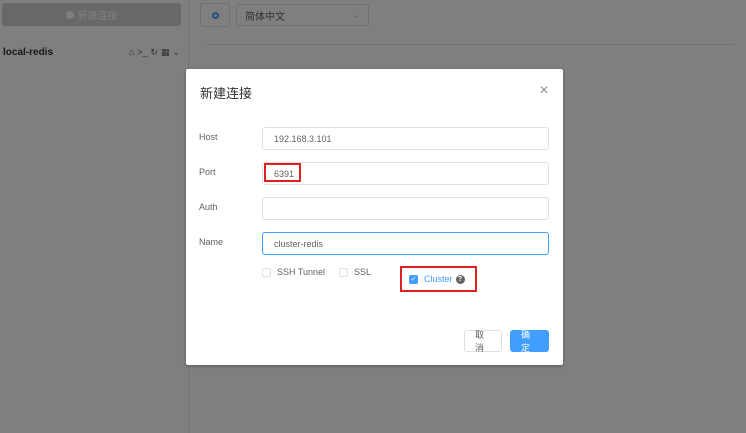  What do you see at coordinates (529, 341) in the screenshot?
I see `ok-button: 确定` at bounding box center [529, 341].